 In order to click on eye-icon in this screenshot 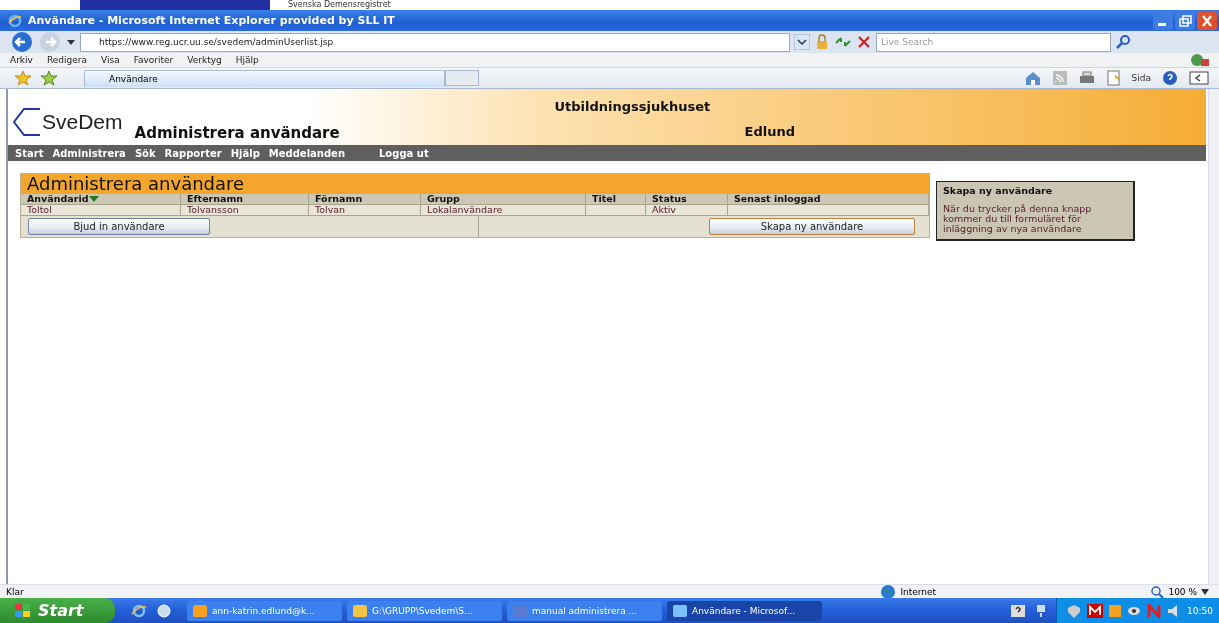, I will do `click(1134, 610)`.